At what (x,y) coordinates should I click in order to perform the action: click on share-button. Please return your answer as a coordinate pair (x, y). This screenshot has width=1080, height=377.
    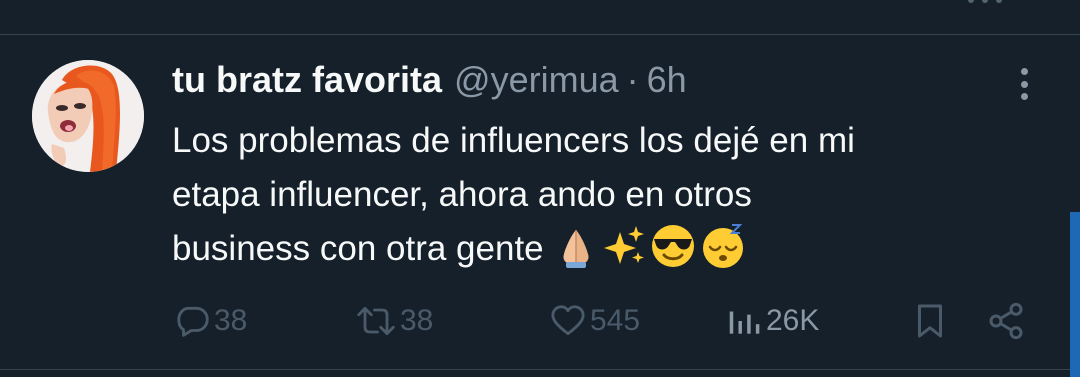
    Looking at the image, I should click on (1006, 321).